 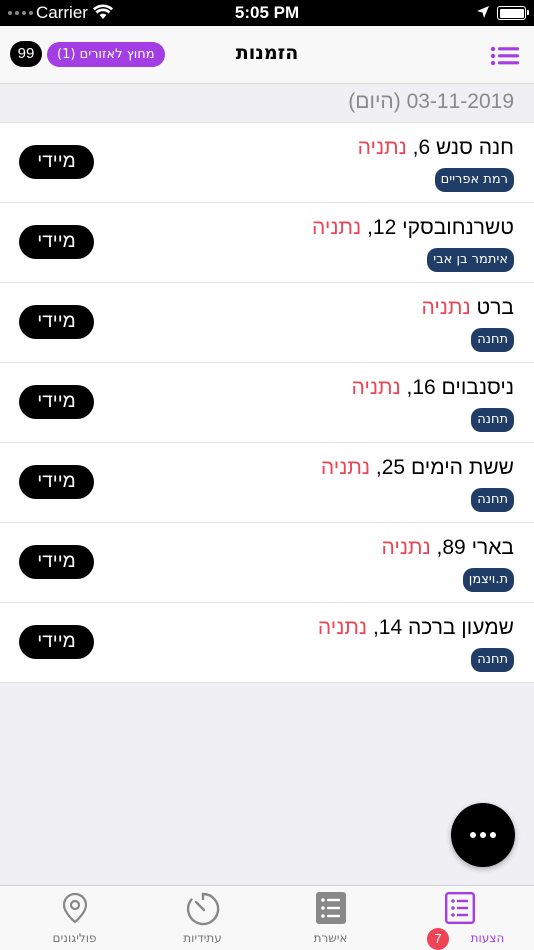 What do you see at coordinates (267, 643) in the screenshot?
I see `order-row: שמעון ברכה 14, נתניה תחנה מיידי` at bounding box center [267, 643].